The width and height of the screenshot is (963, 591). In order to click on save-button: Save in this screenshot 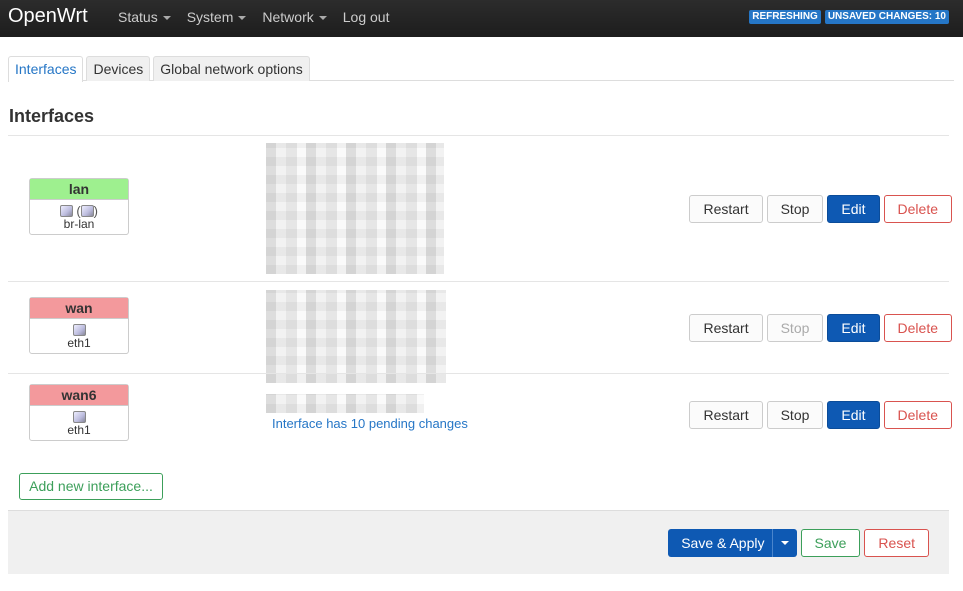, I will do `click(830, 543)`.